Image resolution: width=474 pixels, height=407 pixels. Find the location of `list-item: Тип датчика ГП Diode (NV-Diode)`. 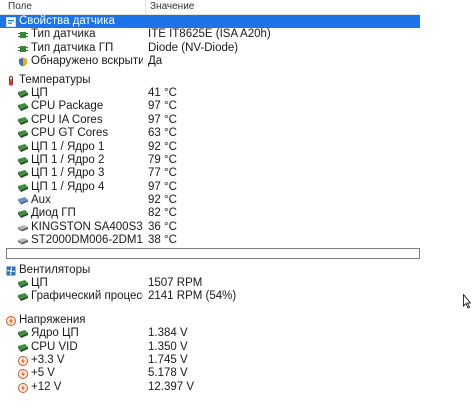

list-item: Тип датчика ГП Diode (NV-Diode) is located at coordinates (210, 48).